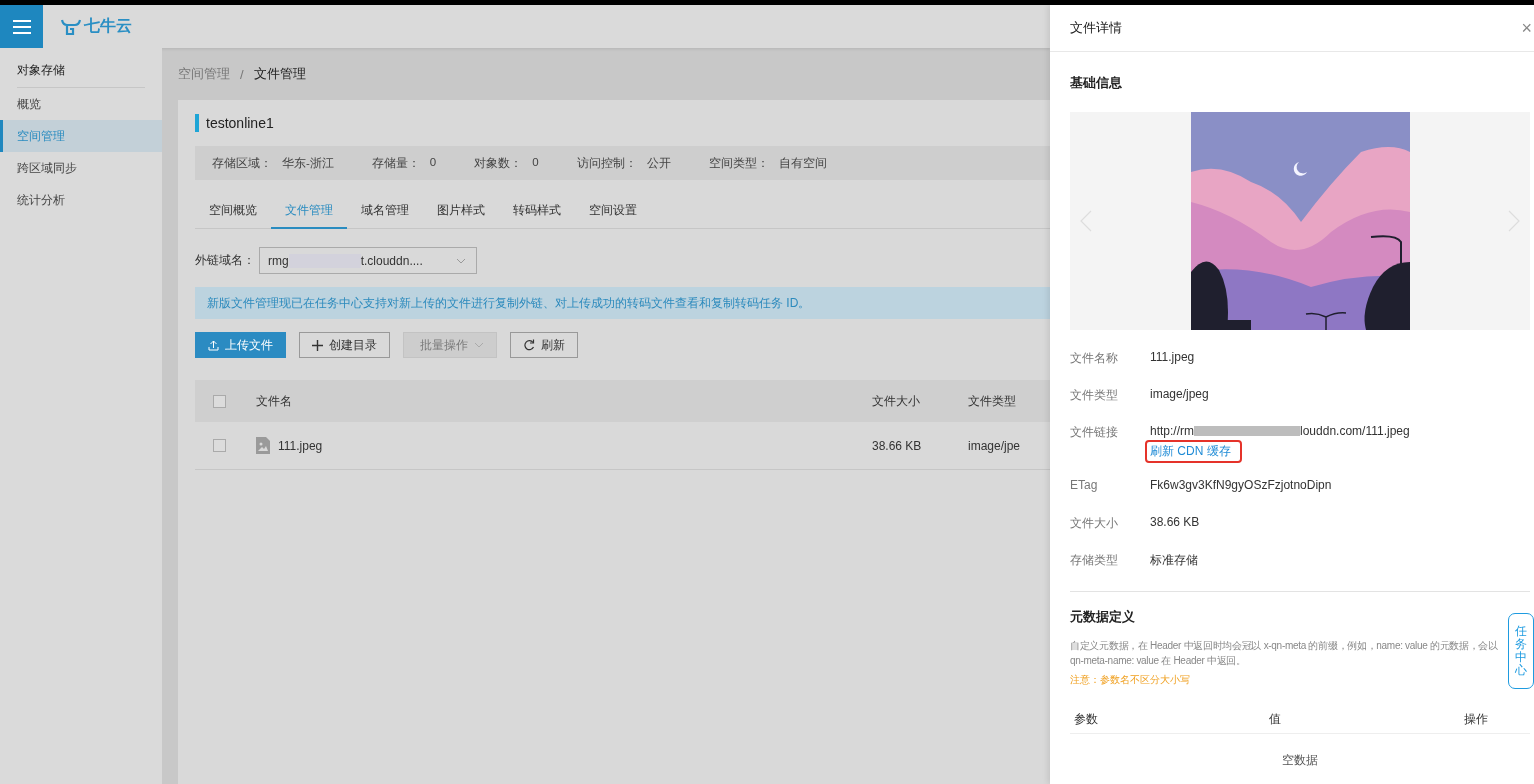 The width and height of the screenshot is (1534, 784). I want to click on sidebar-item: 跨区域同步, so click(81, 168).